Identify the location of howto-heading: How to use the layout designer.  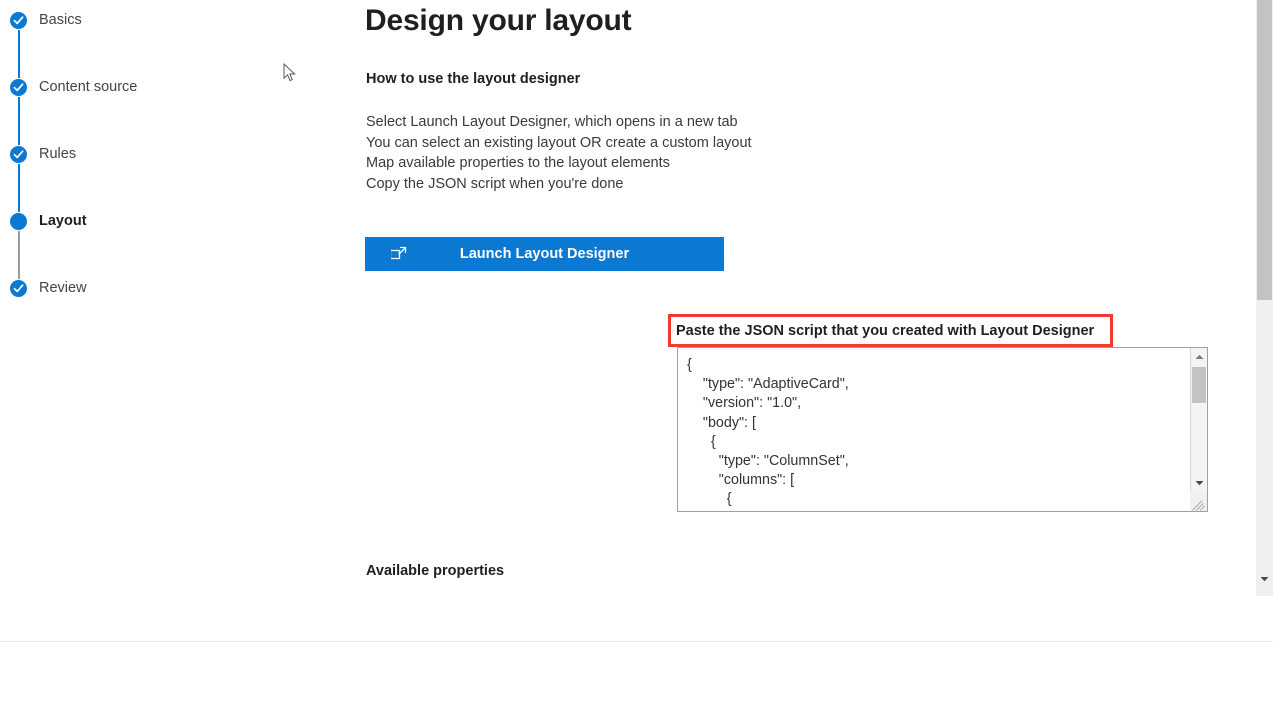
(473, 79).